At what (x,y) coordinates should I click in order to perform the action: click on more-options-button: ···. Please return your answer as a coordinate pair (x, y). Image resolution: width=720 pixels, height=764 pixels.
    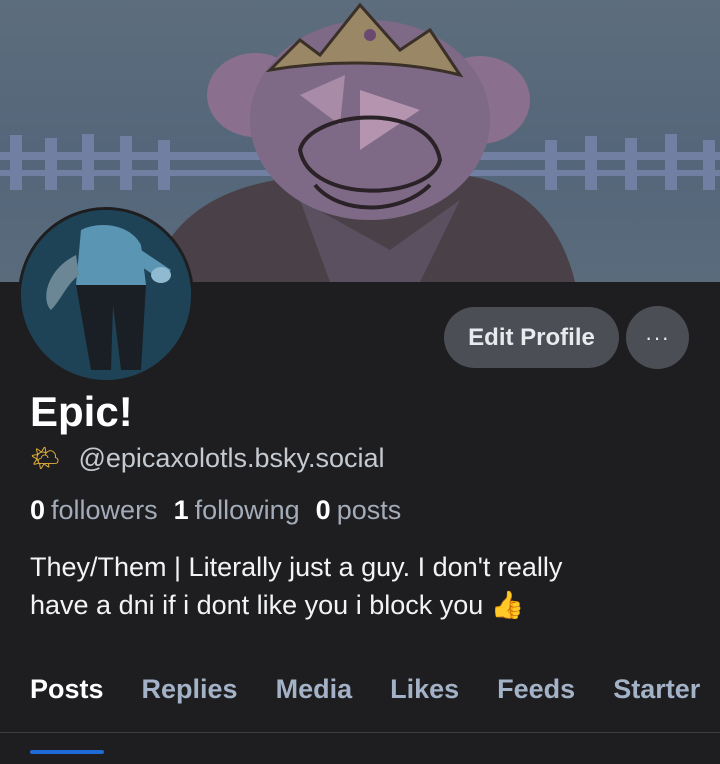
    Looking at the image, I should click on (657, 337).